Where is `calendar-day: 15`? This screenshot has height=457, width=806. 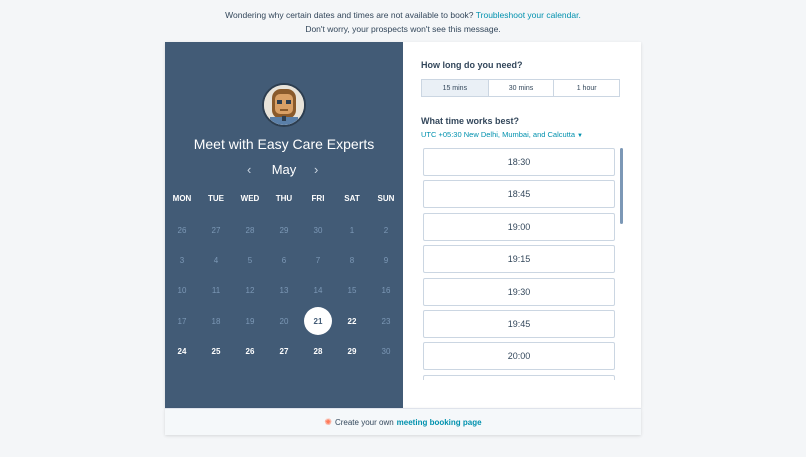 calendar-day: 15 is located at coordinates (352, 291).